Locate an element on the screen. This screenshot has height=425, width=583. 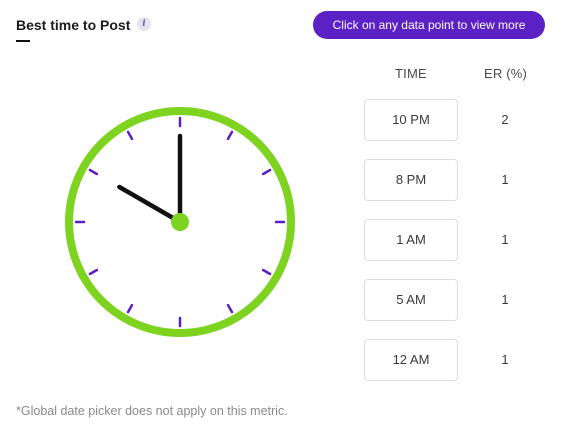
column-header-time: TIME is located at coordinates (411, 73).